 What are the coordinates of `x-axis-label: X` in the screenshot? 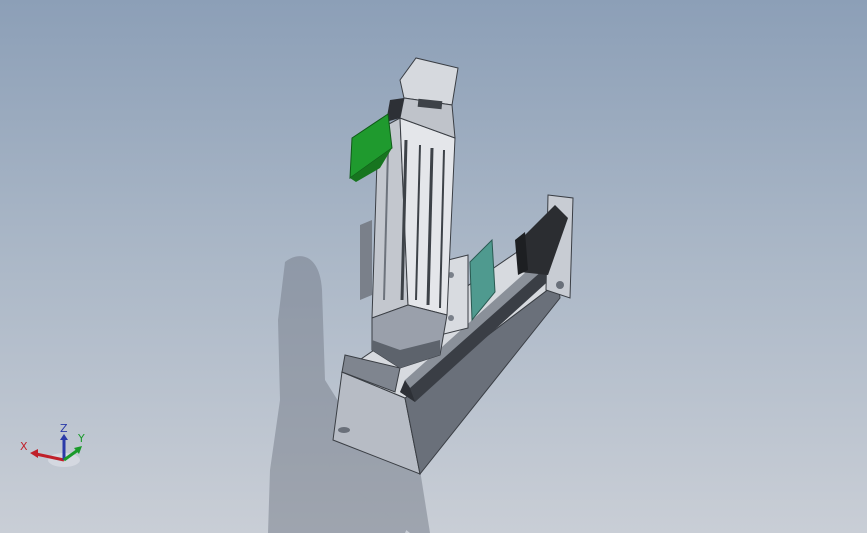 It's located at (24, 446).